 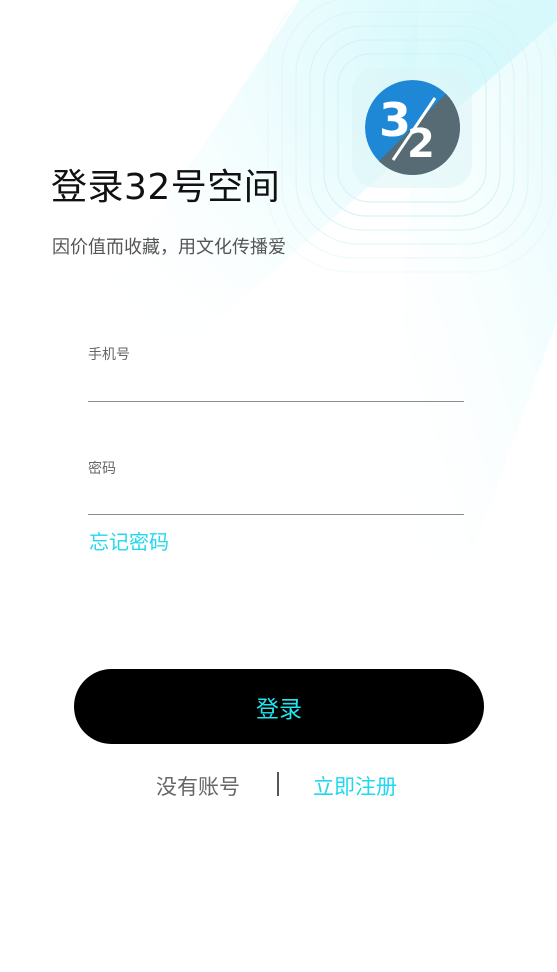 I want to click on password-field: 密码, so click(x=276, y=486).